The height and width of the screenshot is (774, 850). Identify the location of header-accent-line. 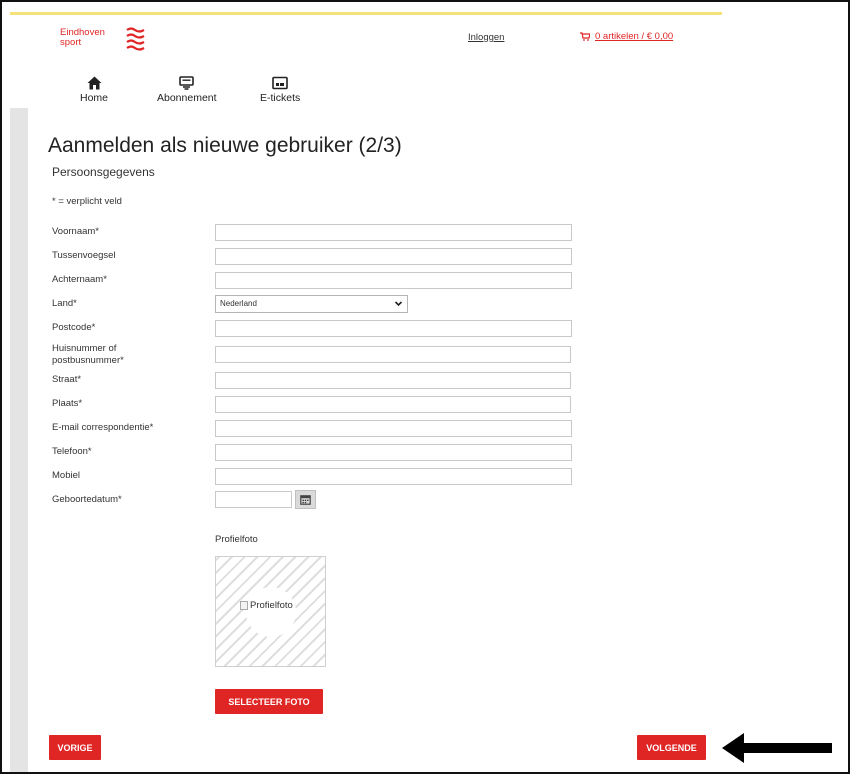
(366, 13).